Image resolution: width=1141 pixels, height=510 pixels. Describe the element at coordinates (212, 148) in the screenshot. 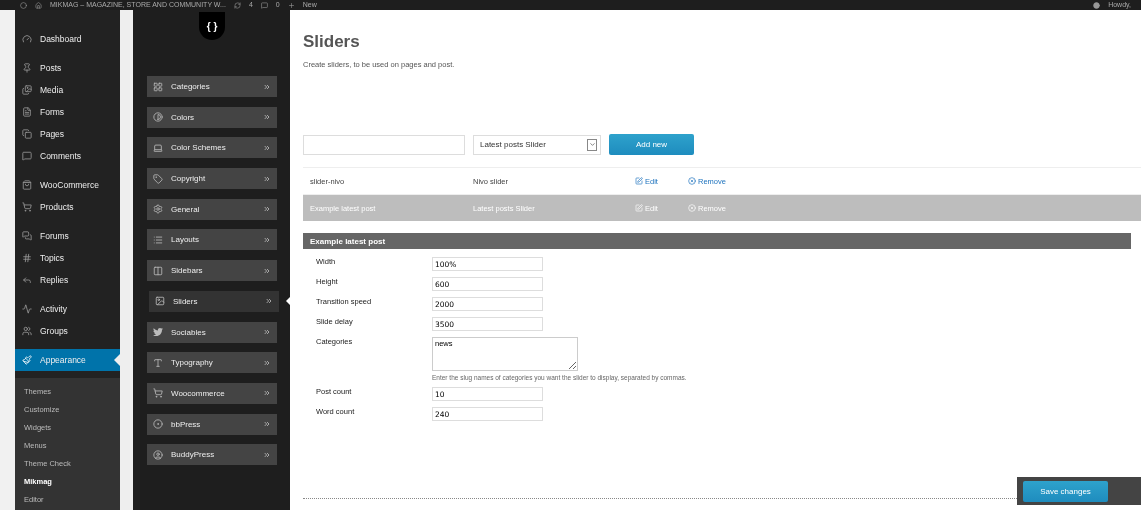

I see `nav-button: Color Schemes` at that location.